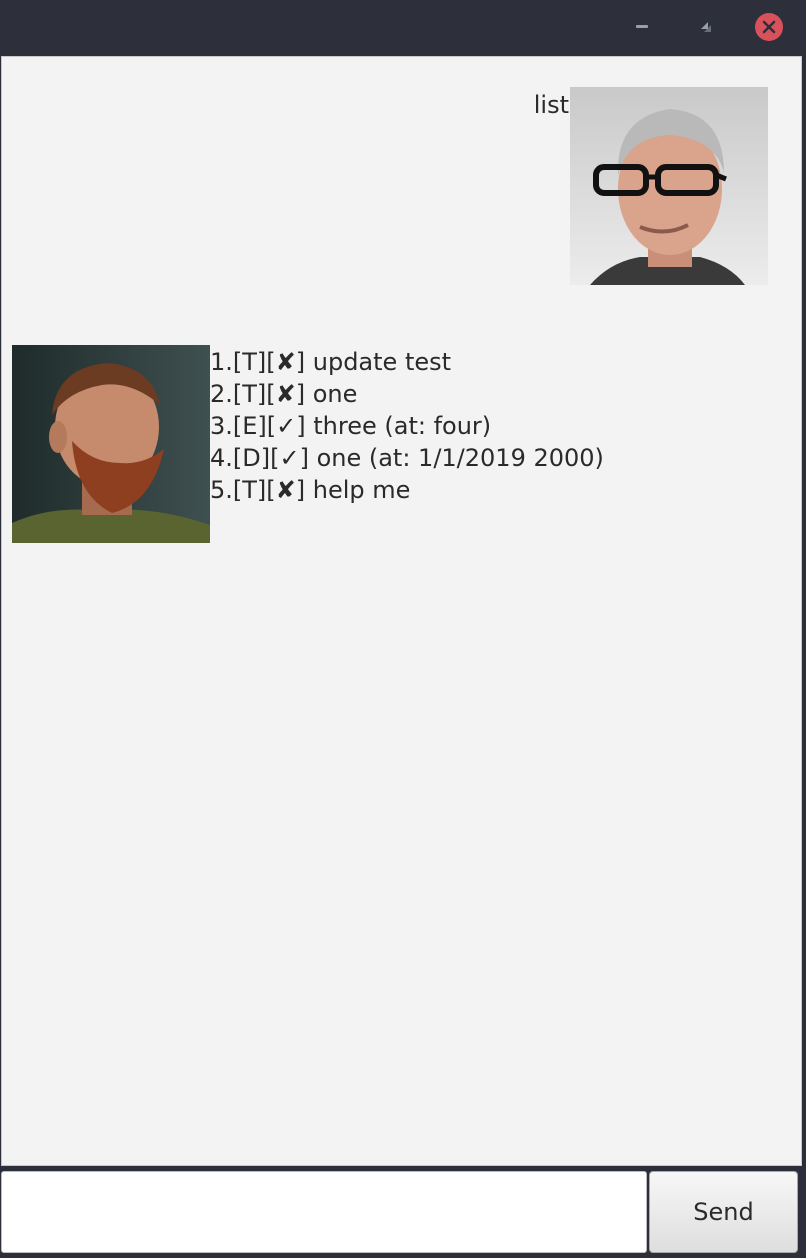 The height and width of the screenshot is (1258, 806). What do you see at coordinates (769, 27) in the screenshot?
I see `close-icon` at bounding box center [769, 27].